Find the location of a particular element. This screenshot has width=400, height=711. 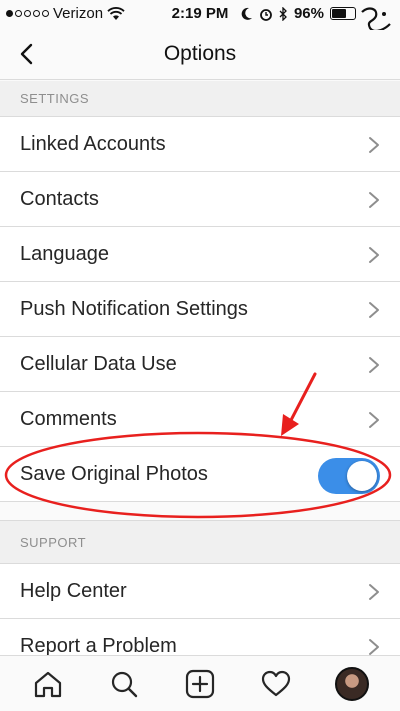

row-comments: Comments is located at coordinates (200, 419).